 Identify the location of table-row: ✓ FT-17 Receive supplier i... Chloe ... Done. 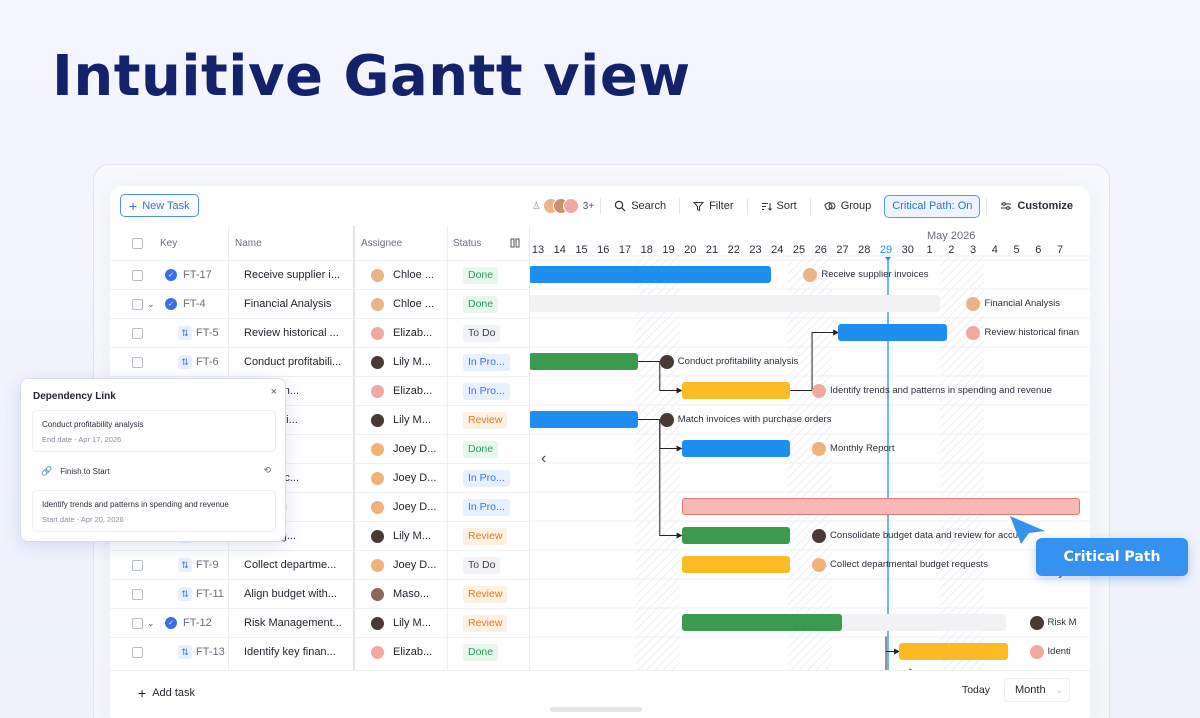
(320, 274).